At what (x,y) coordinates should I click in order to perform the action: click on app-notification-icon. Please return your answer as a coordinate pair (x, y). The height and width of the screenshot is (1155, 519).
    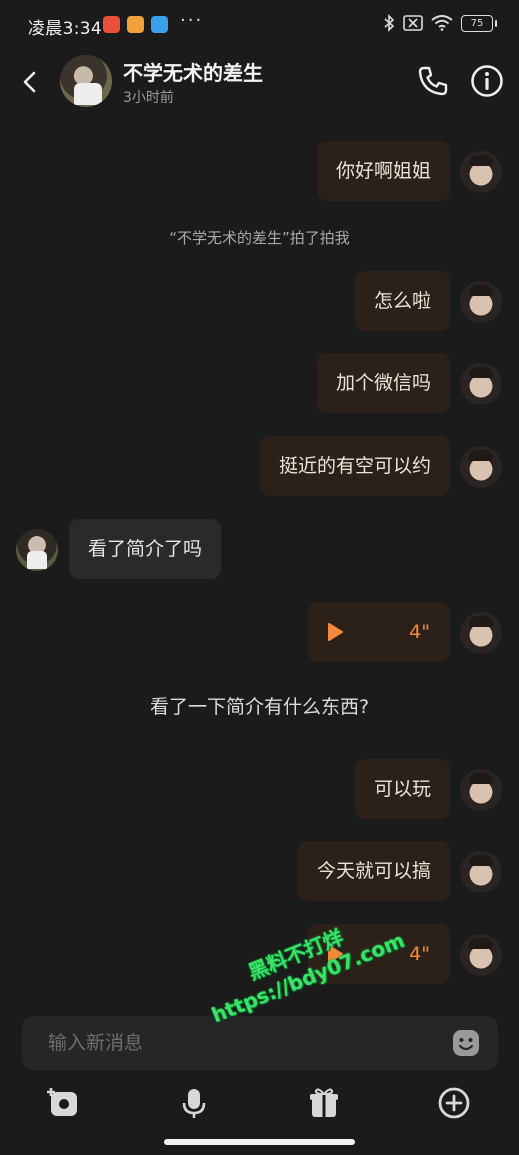
    Looking at the image, I should click on (111, 24).